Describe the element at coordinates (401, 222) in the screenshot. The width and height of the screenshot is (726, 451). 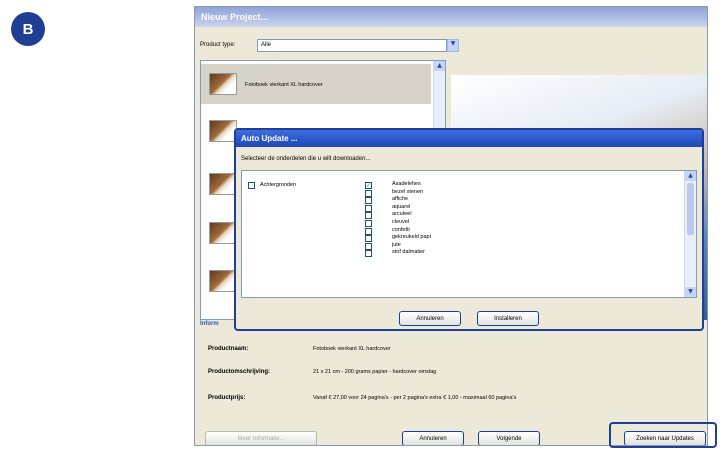
I see `update-item-label: cleuvel` at that location.